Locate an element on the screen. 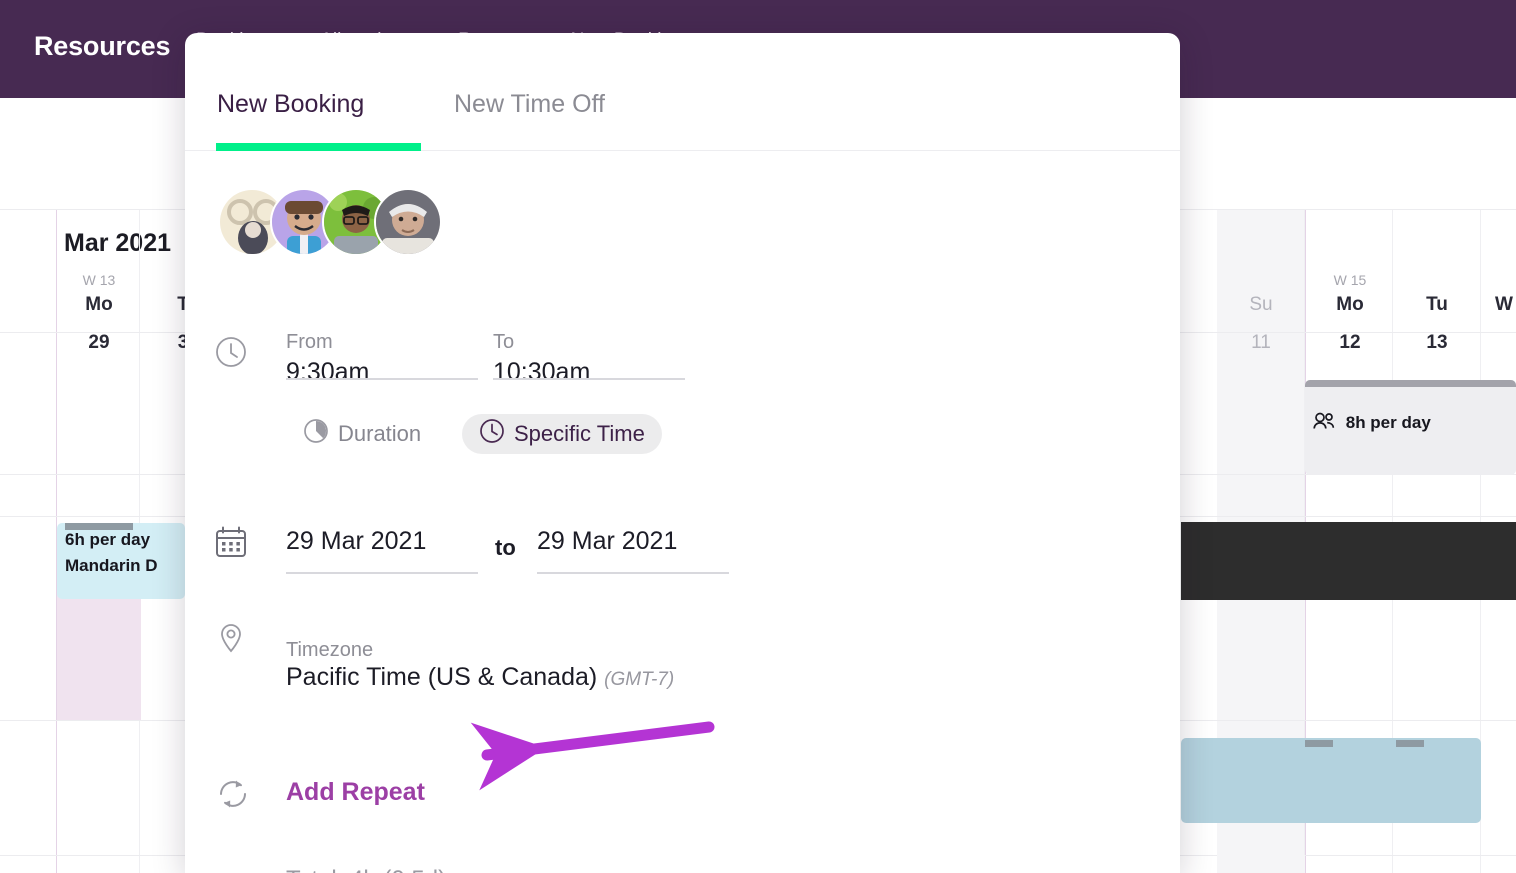 This screenshot has width=1516, height=873. calendar-icon is located at coordinates (231, 542).